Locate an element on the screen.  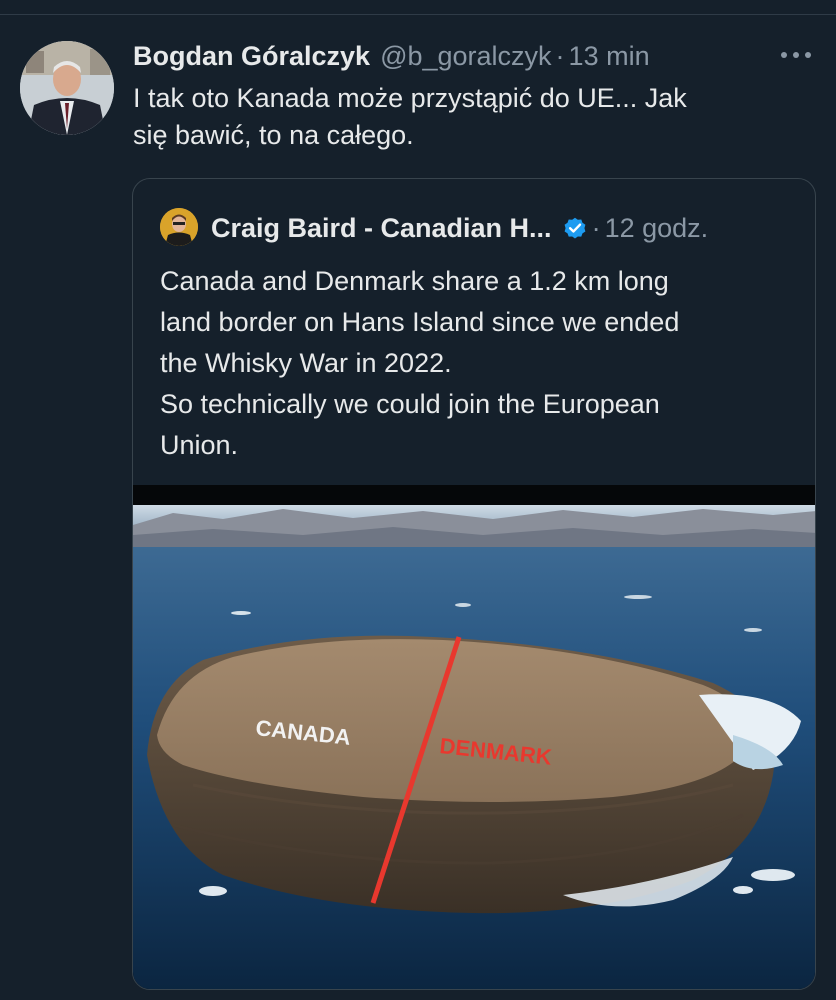
quoted-author-avatar is located at coordinates (179, 227).